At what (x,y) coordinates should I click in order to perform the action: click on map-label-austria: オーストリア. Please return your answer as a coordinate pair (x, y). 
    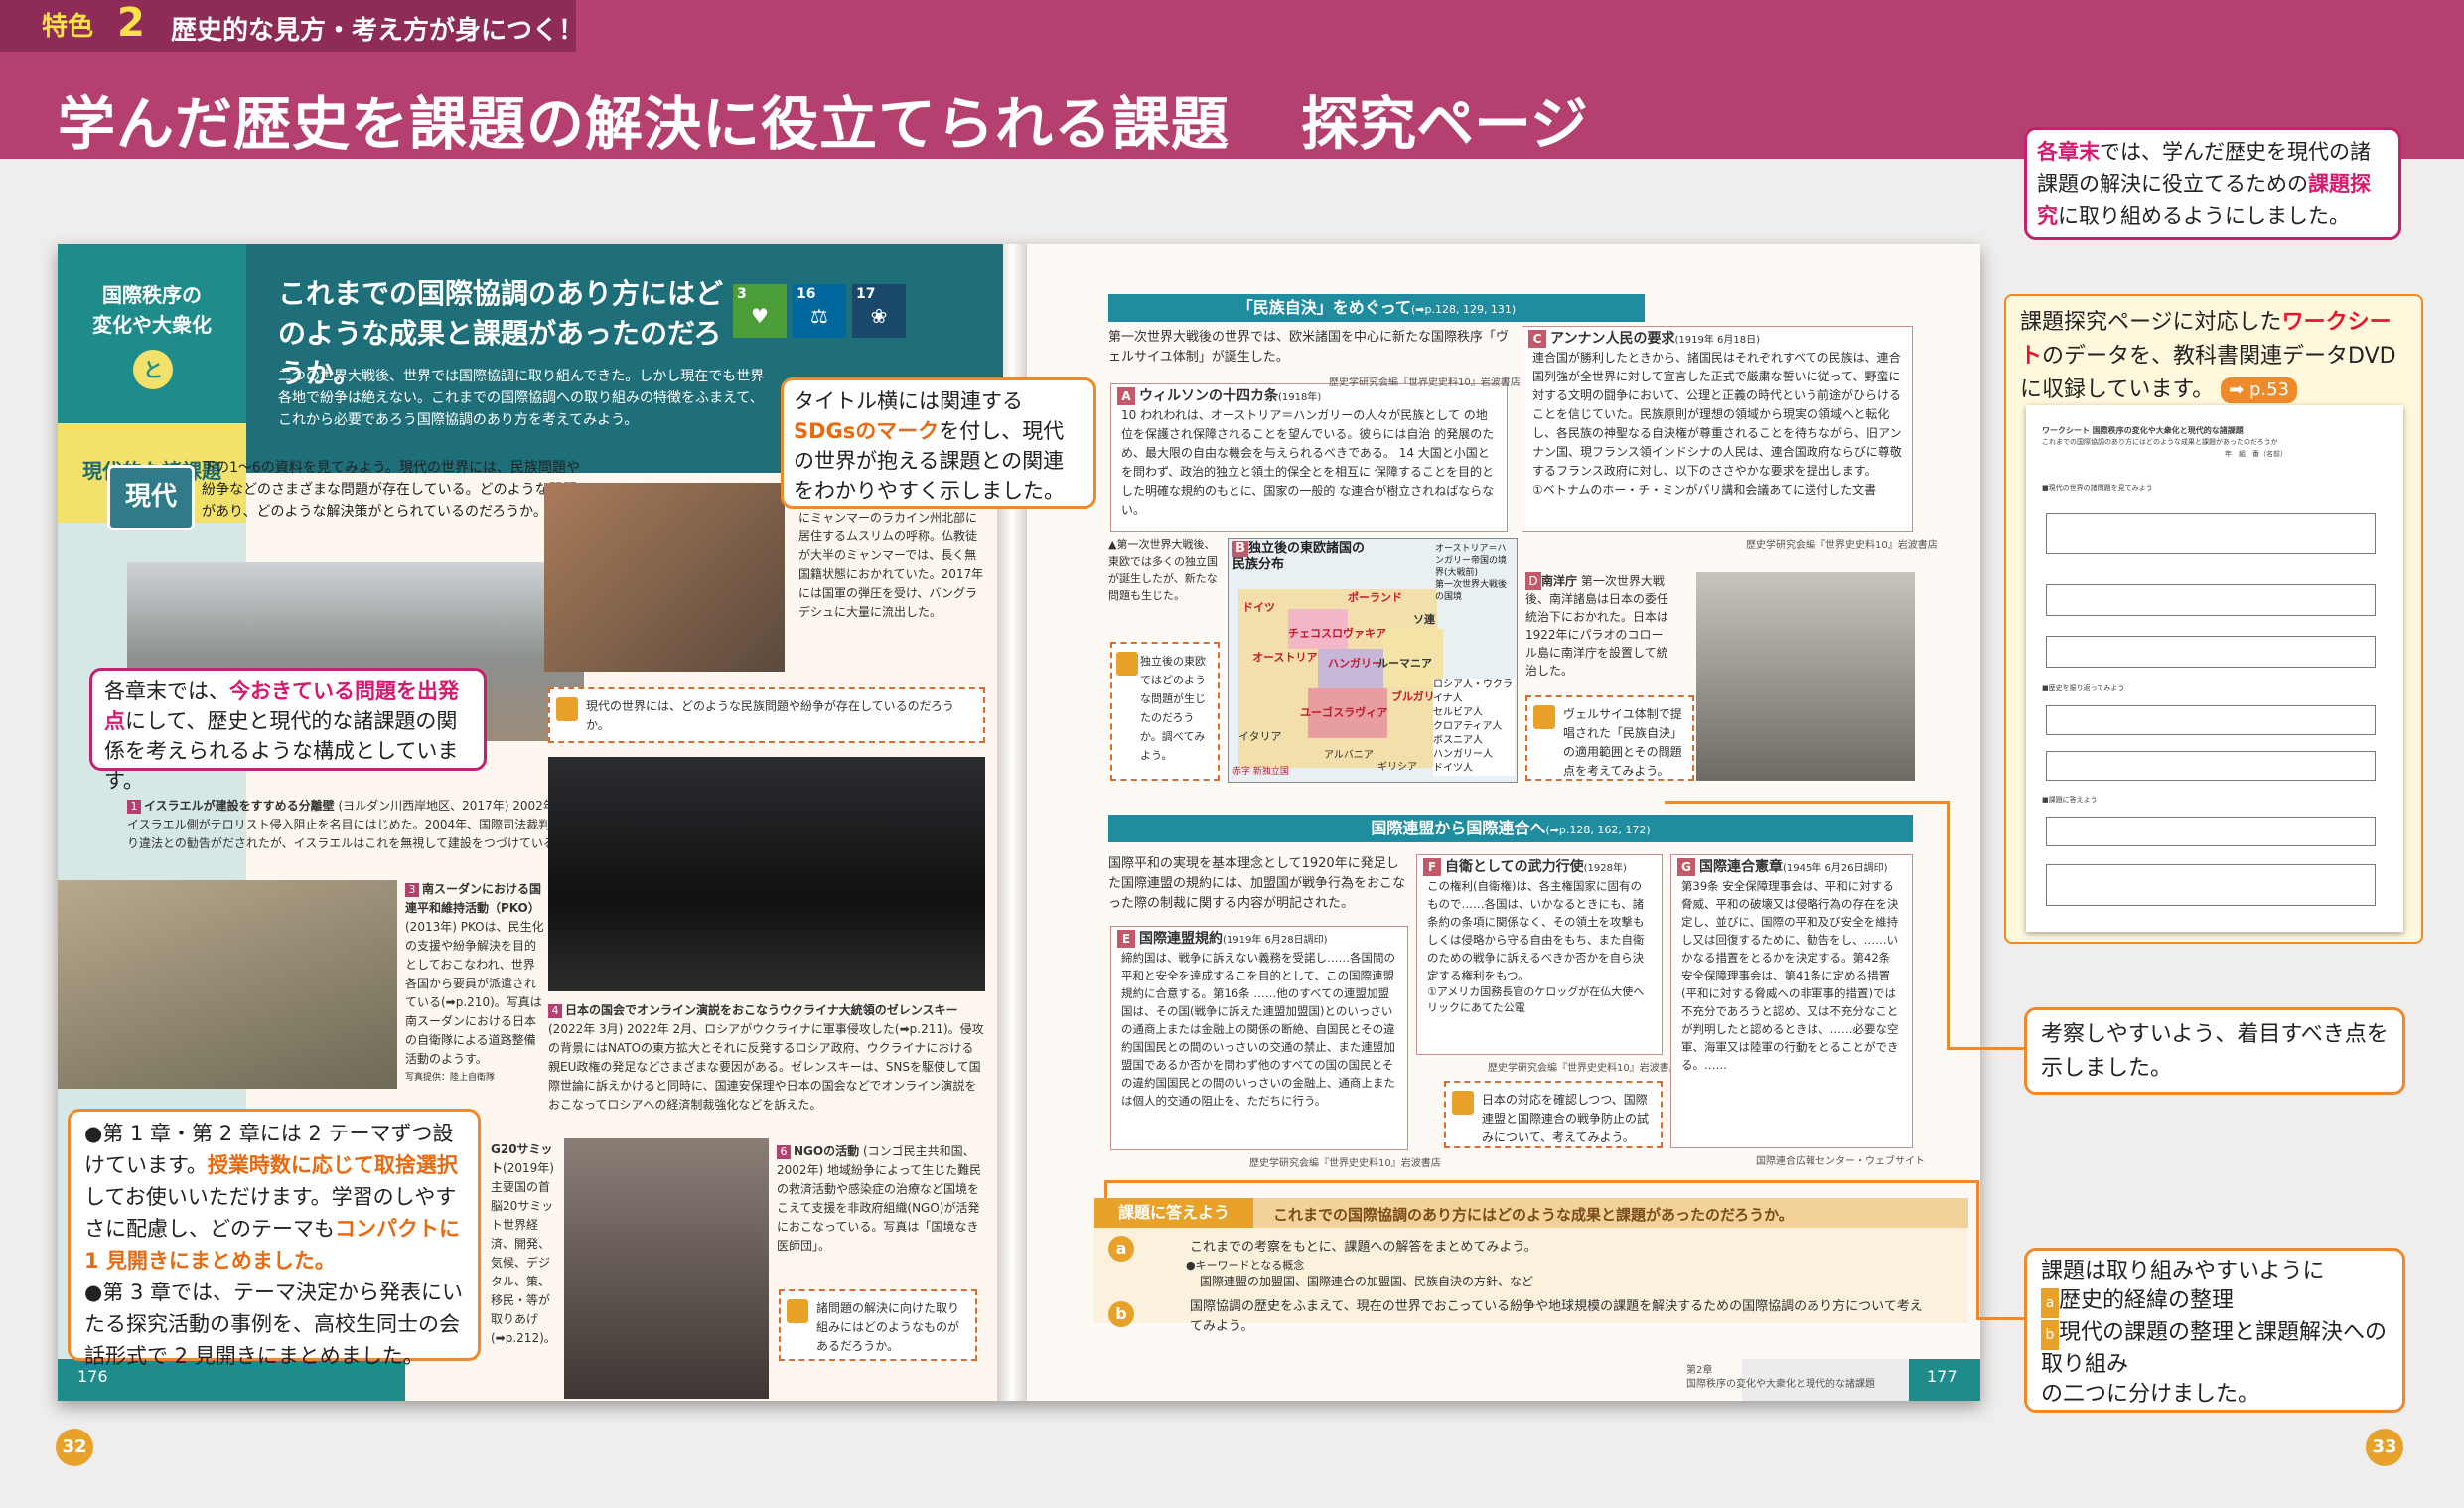
    Looking at the image, I should click on (1285, 657).